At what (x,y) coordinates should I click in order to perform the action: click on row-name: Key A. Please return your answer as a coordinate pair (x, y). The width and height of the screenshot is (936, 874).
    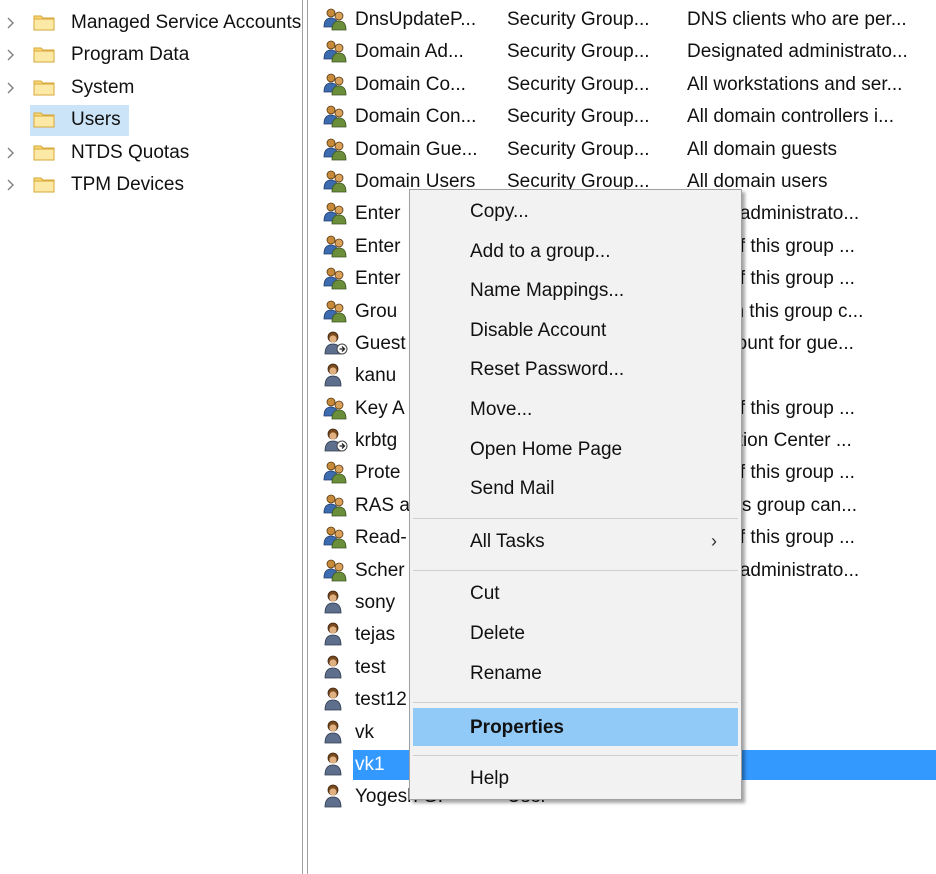
    Looking at the image, I should click on (380, 408).